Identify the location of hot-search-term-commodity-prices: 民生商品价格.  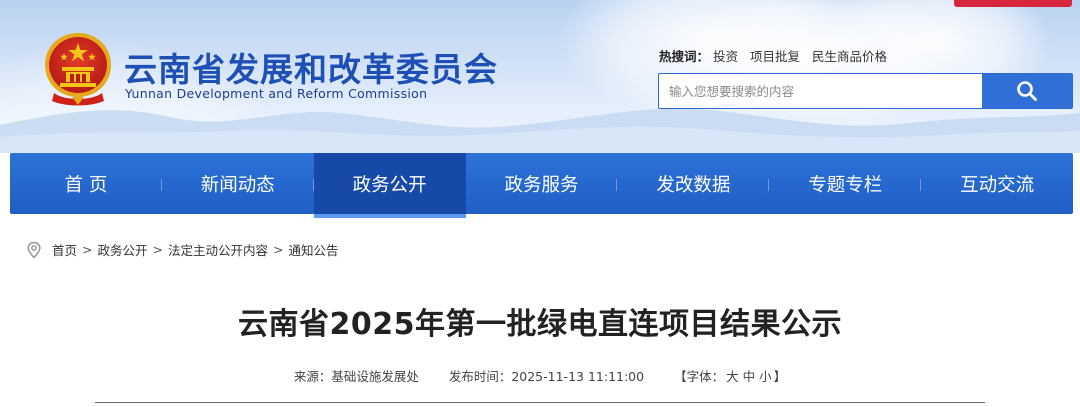
(849, 56).